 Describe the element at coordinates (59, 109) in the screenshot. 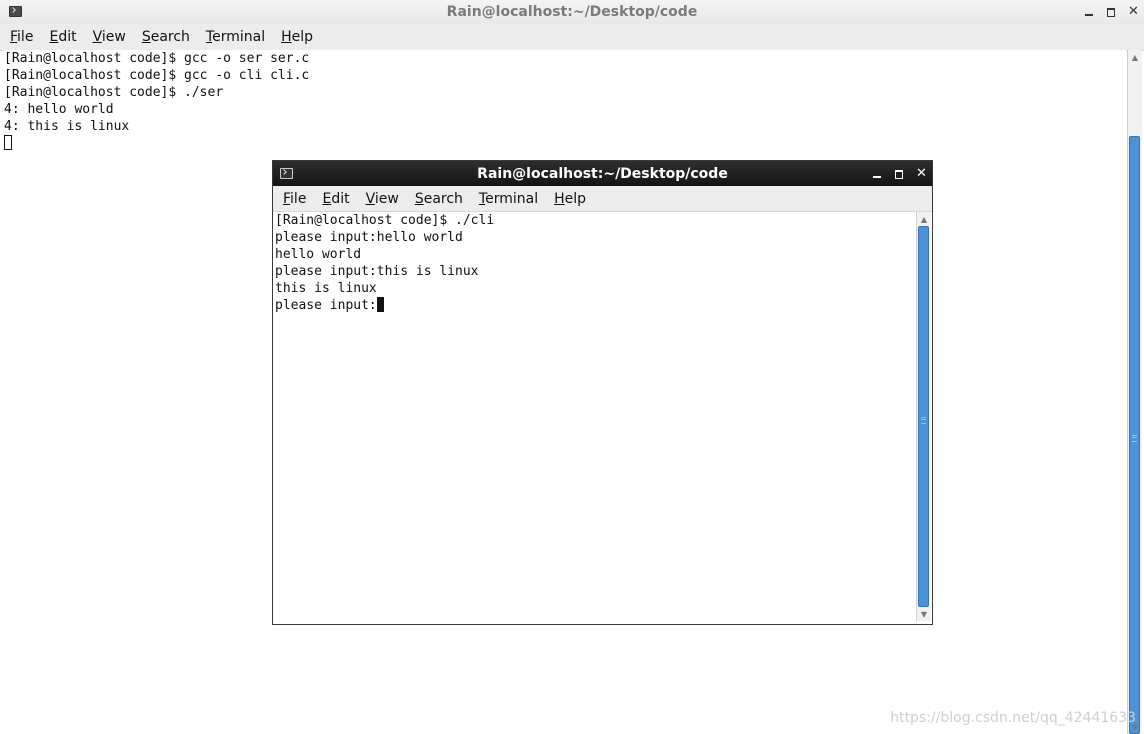

I see `terminal-line: 4: hello world` at that location.